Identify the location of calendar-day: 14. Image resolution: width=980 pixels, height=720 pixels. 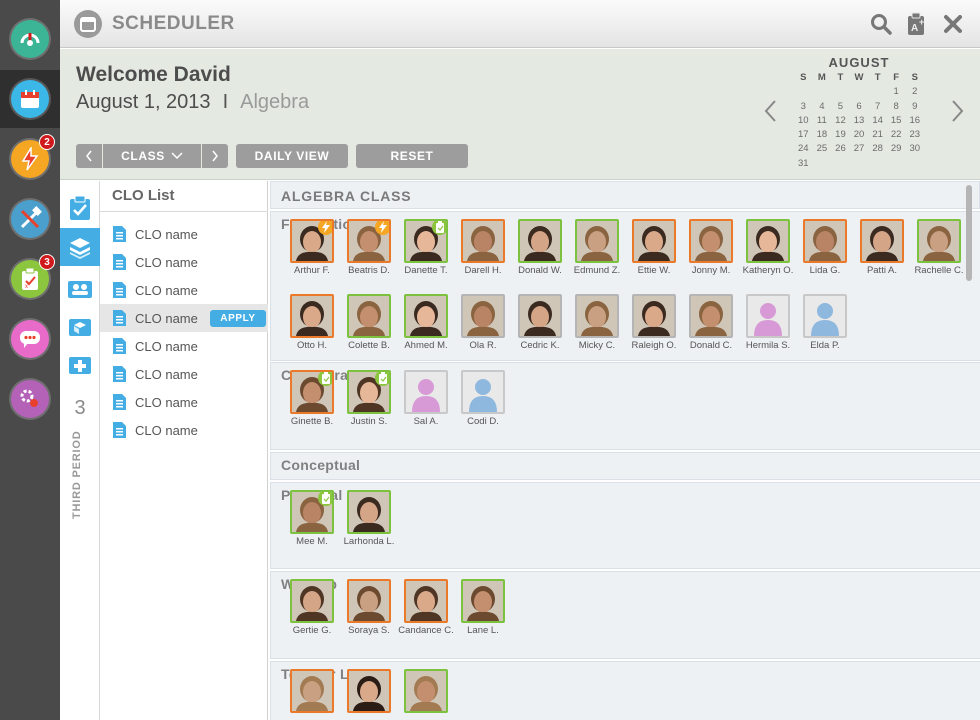
(877, 121).